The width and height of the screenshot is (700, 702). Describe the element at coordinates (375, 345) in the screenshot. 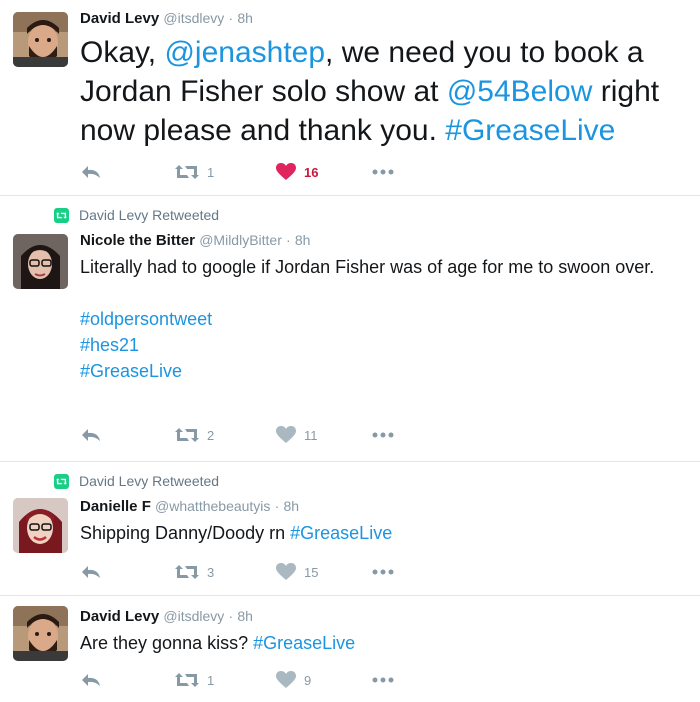

I see `hashtag-link: #hes21` at that location.